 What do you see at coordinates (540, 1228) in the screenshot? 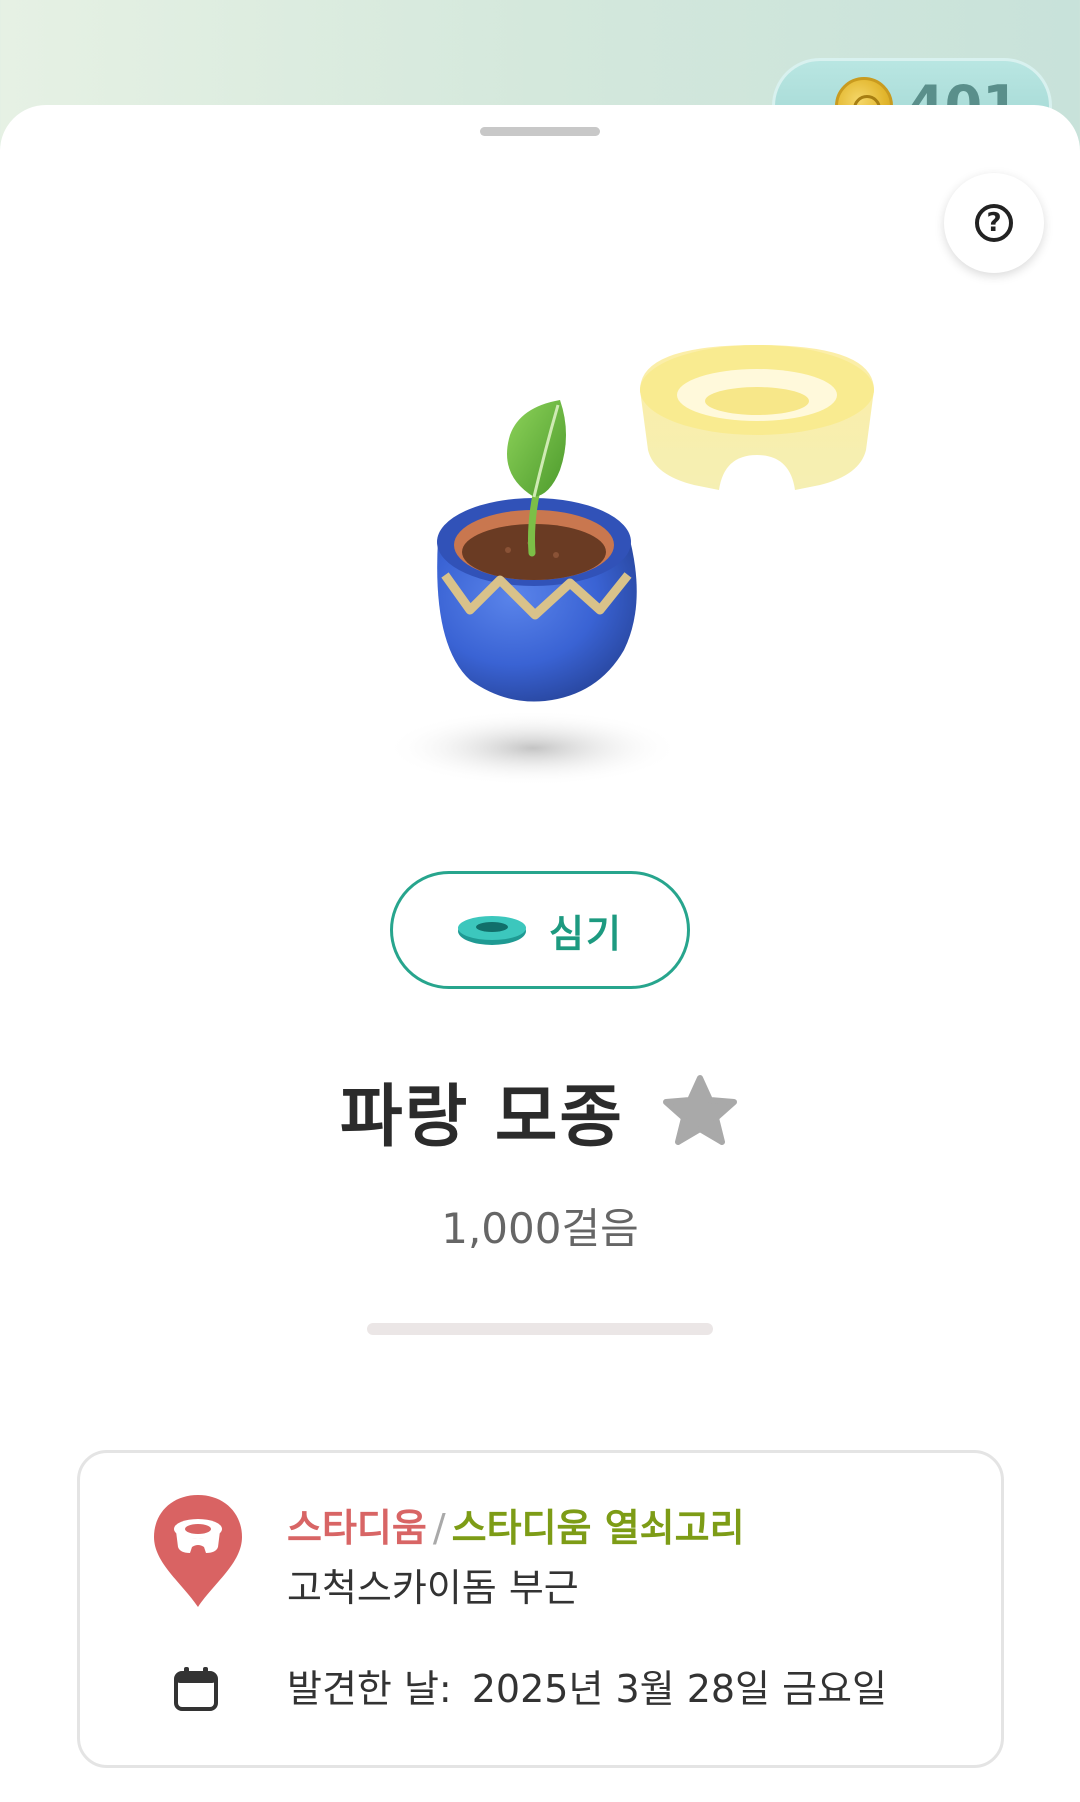
I see `required-steps: 1,000걸음` at bounding box center [540, 1228].